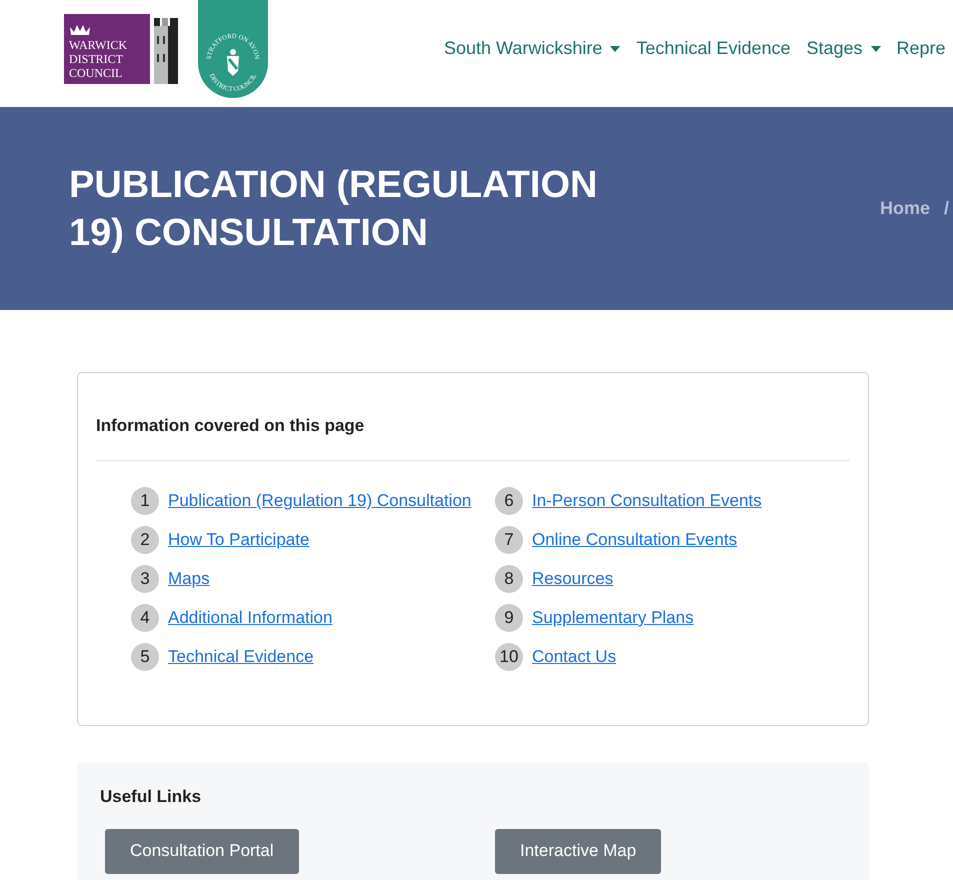 Image resolution: width=953 pixels, height=880 pixels. I want to click on link-button: Interactive Map, so click(578, 851).